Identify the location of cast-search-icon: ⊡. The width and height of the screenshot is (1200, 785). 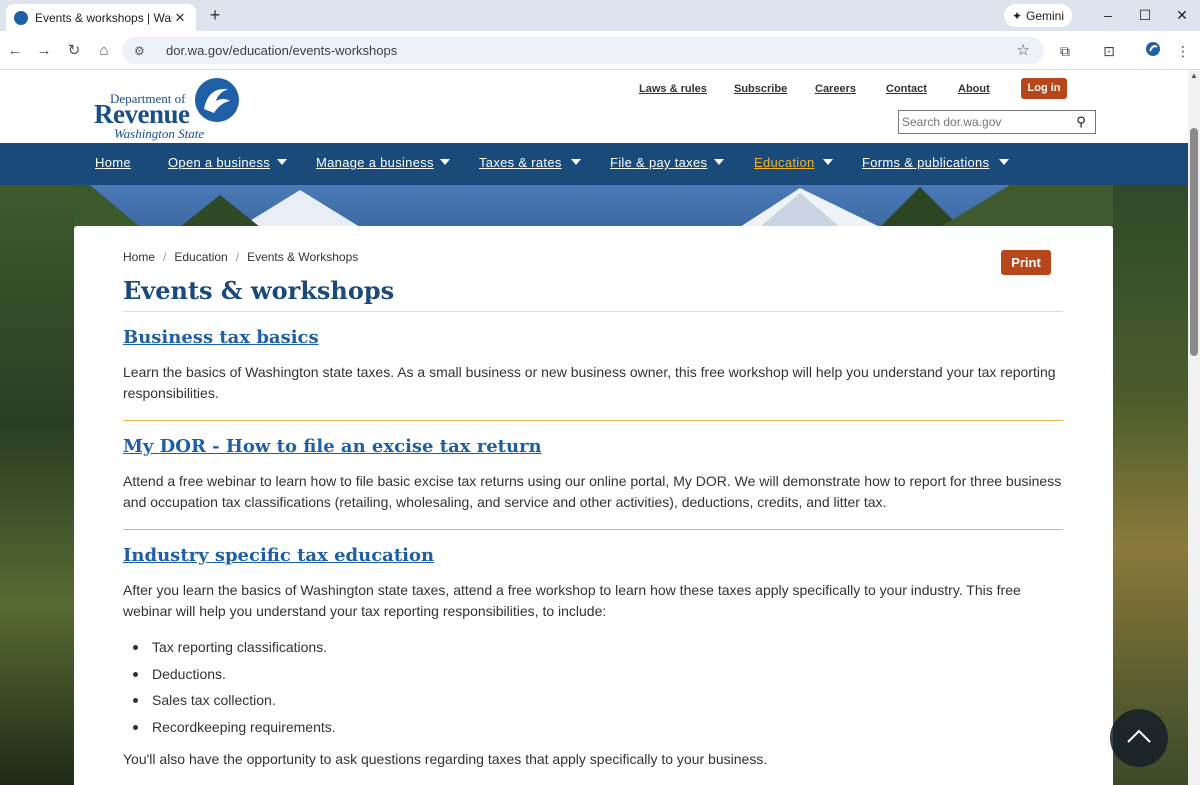
(1109, 51).